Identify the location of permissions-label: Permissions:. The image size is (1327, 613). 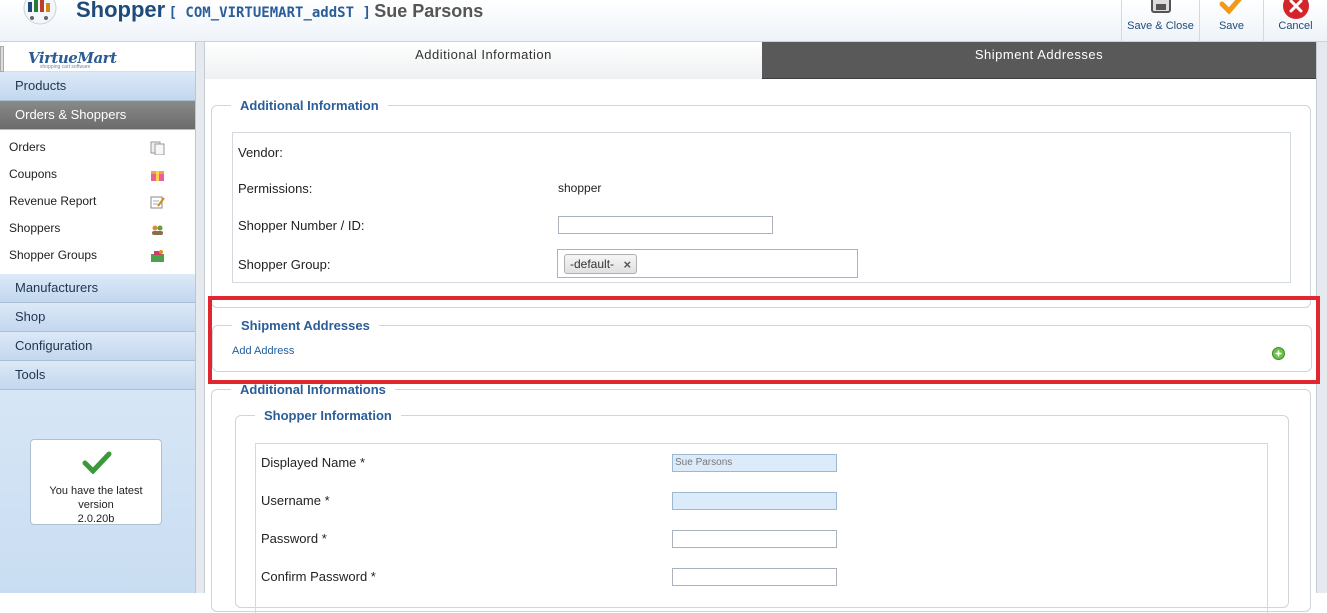
(275, 188).